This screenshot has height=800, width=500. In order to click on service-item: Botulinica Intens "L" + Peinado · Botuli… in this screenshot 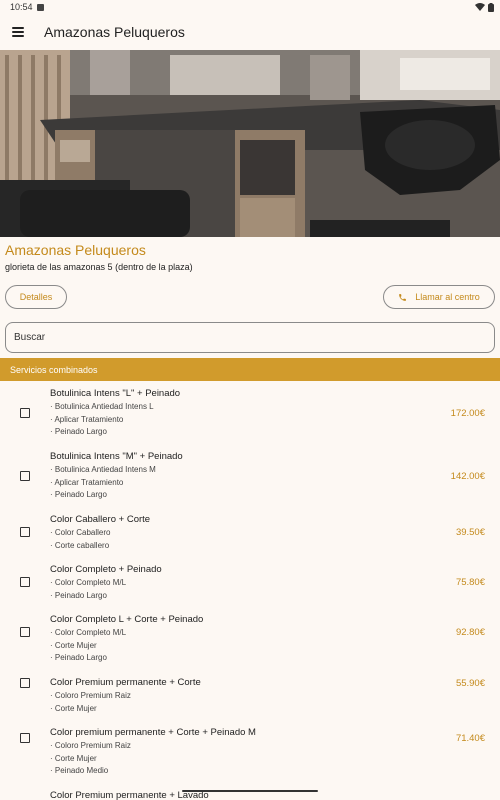, I will do `click(250, 412)`.